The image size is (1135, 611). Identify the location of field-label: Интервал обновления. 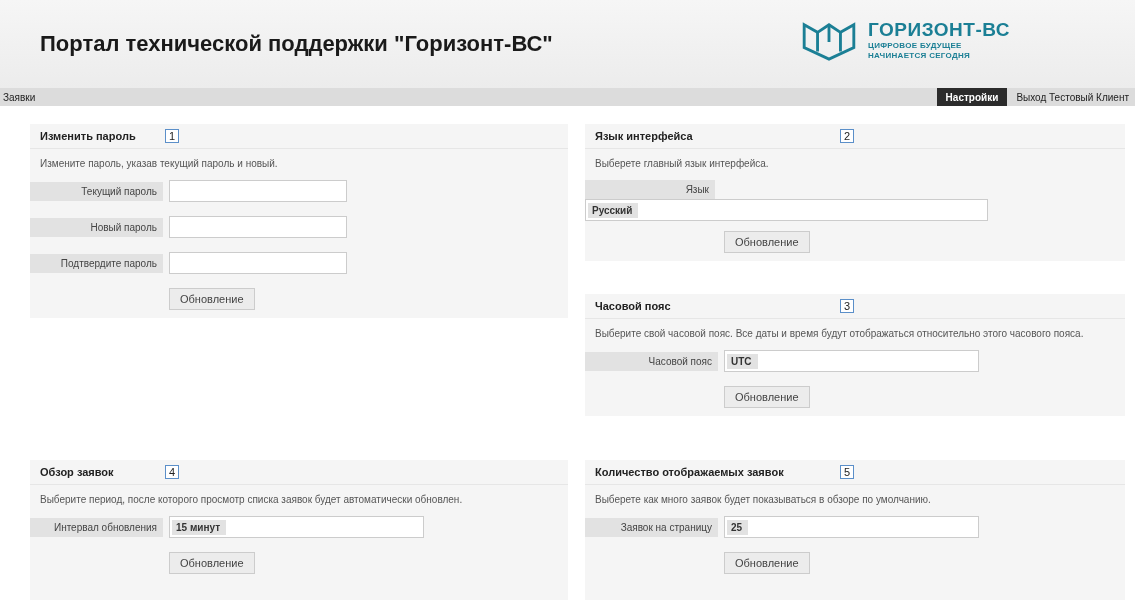
(96, 527).